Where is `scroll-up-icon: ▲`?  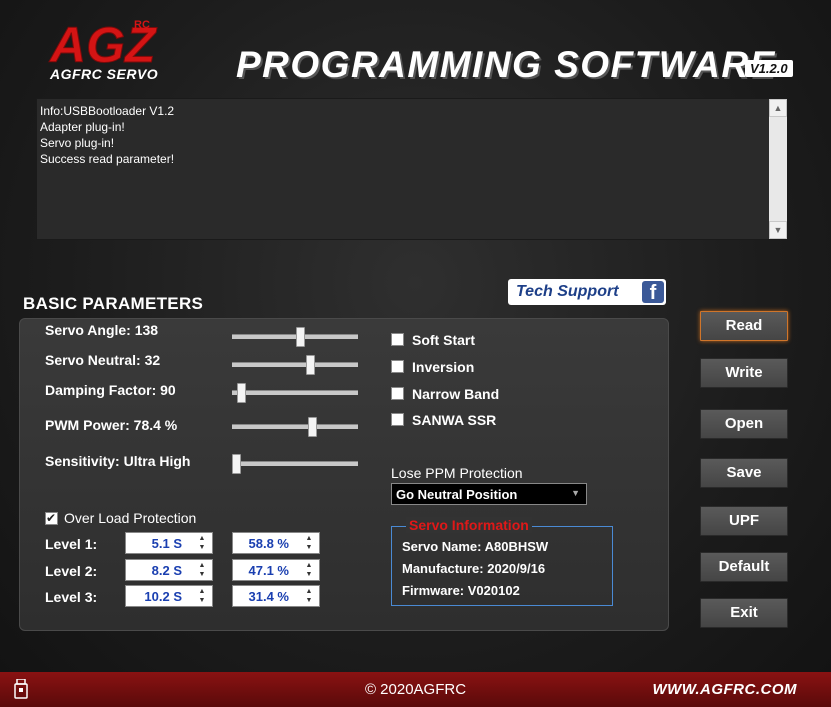
scroll-up-icon: ▲ is located at coordinates (778, 108).